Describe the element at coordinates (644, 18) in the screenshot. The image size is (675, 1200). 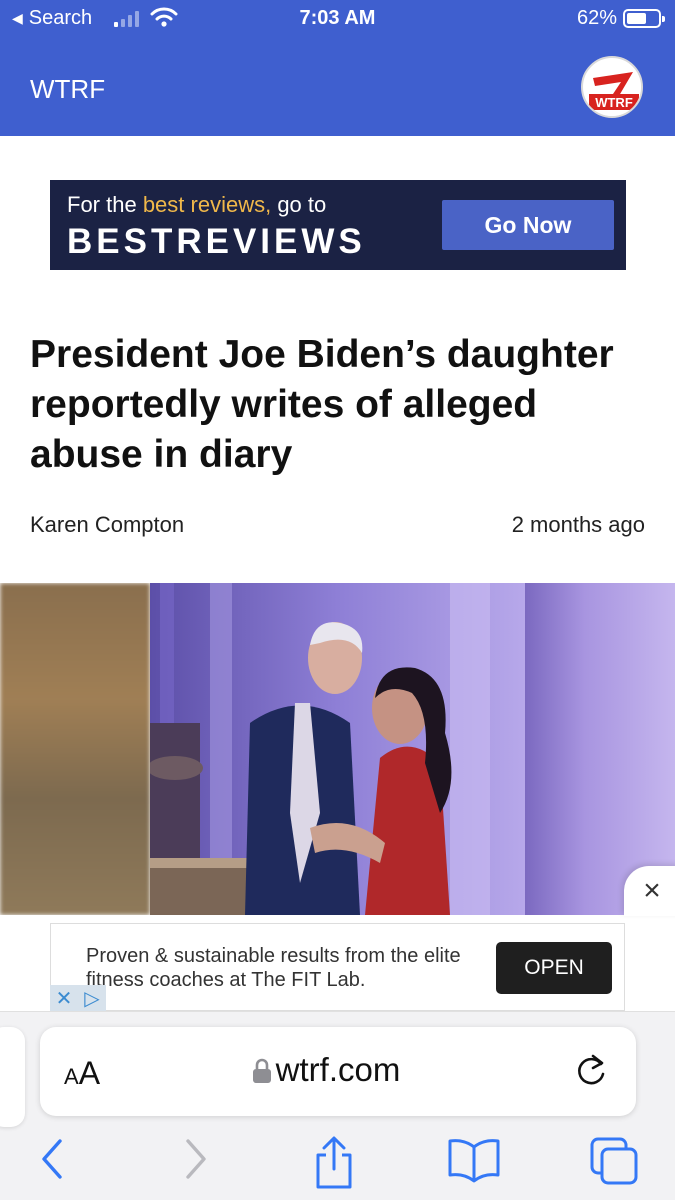
I see `battery-icon` at that location.